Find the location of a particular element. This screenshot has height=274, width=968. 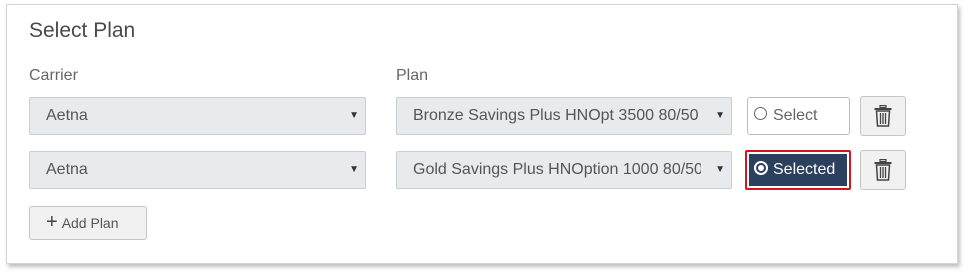

add-plan-button: + Add Plan is located at coordinates (88, 223).